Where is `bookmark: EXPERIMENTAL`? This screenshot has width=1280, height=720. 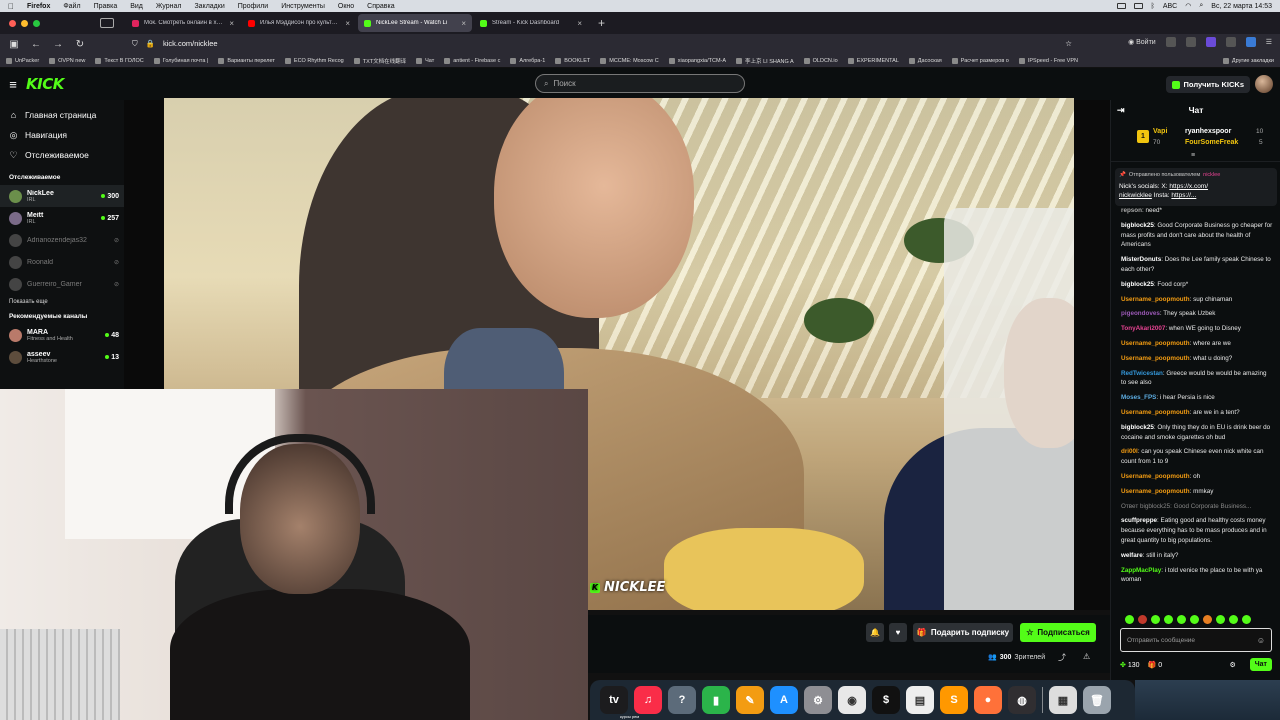
bookmark: EXPERIMENTAL is located at coordinates (873, 60).